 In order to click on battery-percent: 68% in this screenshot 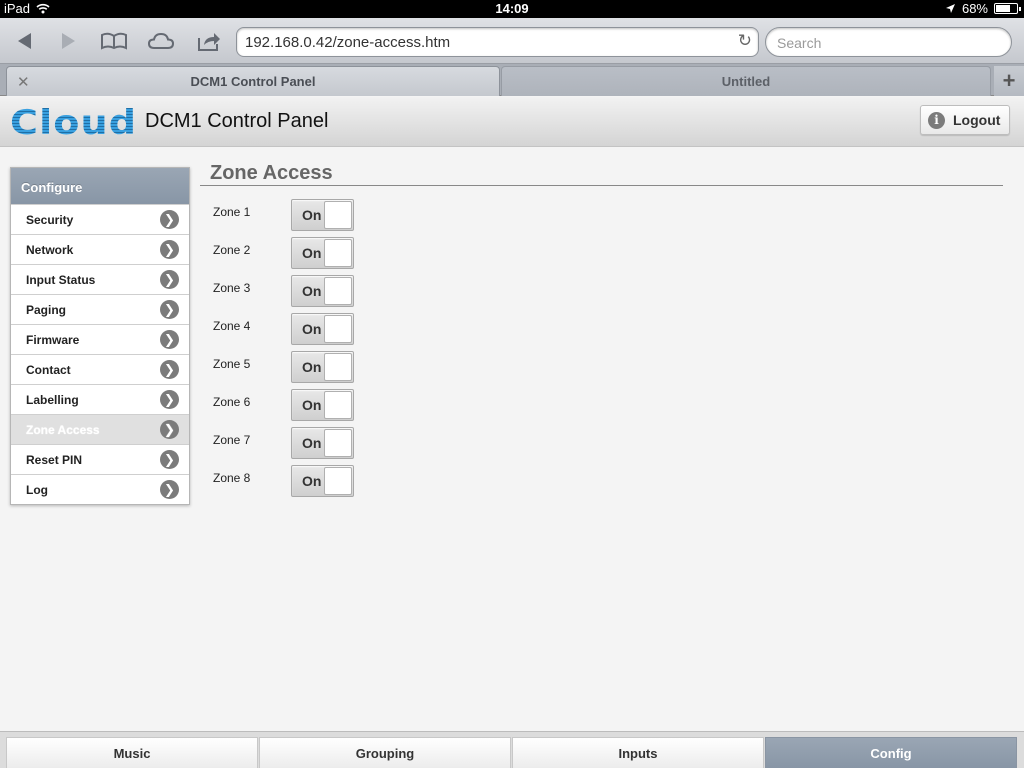, I will do `click(974, 8)`.